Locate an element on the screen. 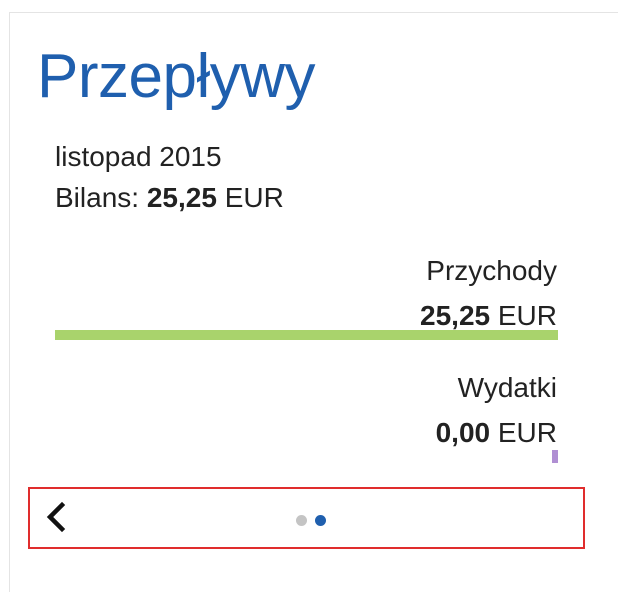 This screenshot has width=618, height=592. carousel-pager is located at coordinates (306, 518).